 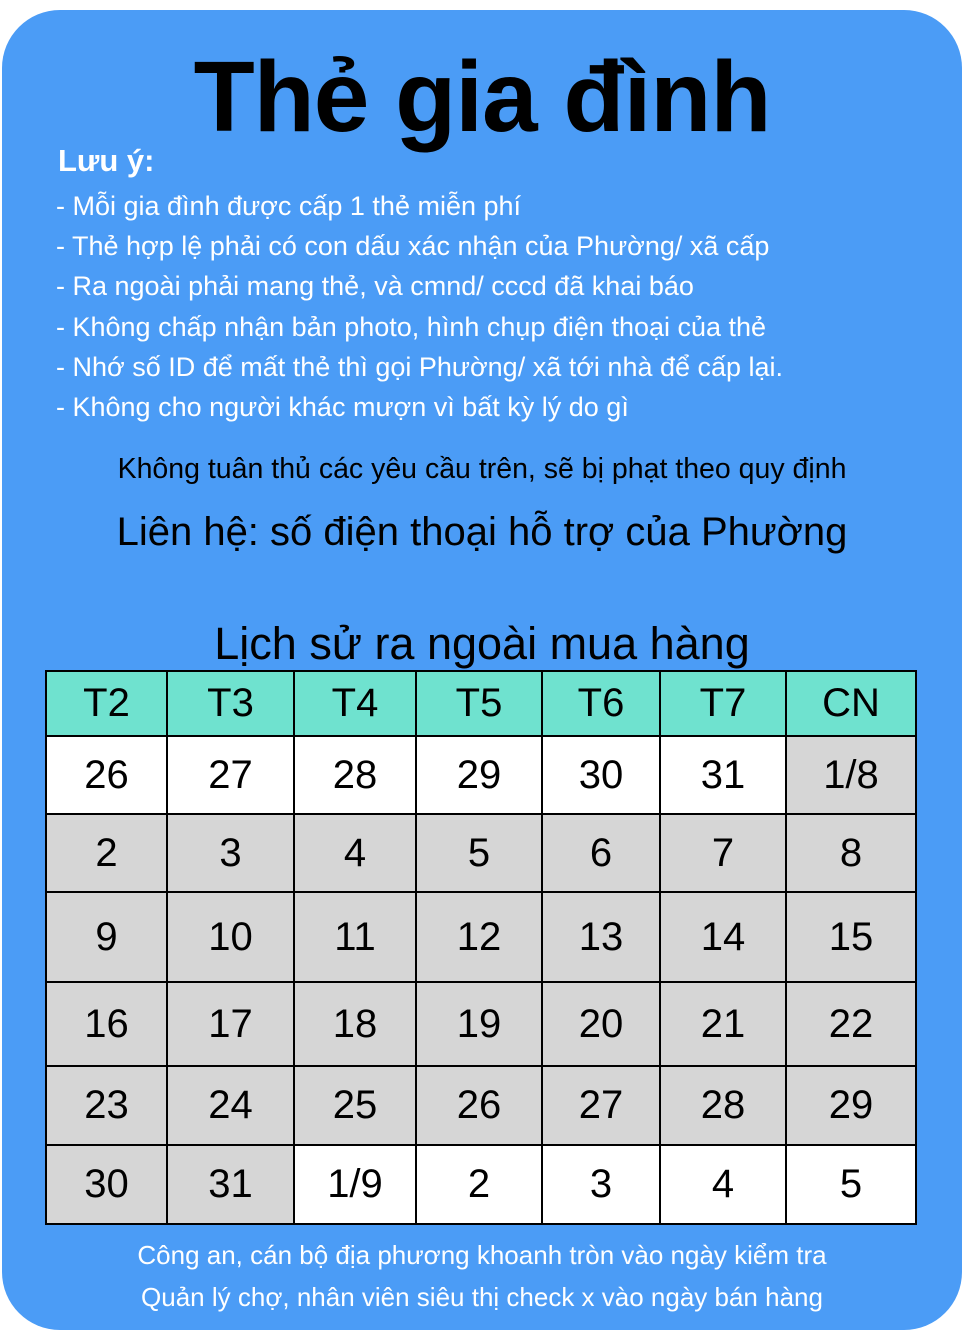 I want to click on weekday-header: T2, so click(x=106, y=703).